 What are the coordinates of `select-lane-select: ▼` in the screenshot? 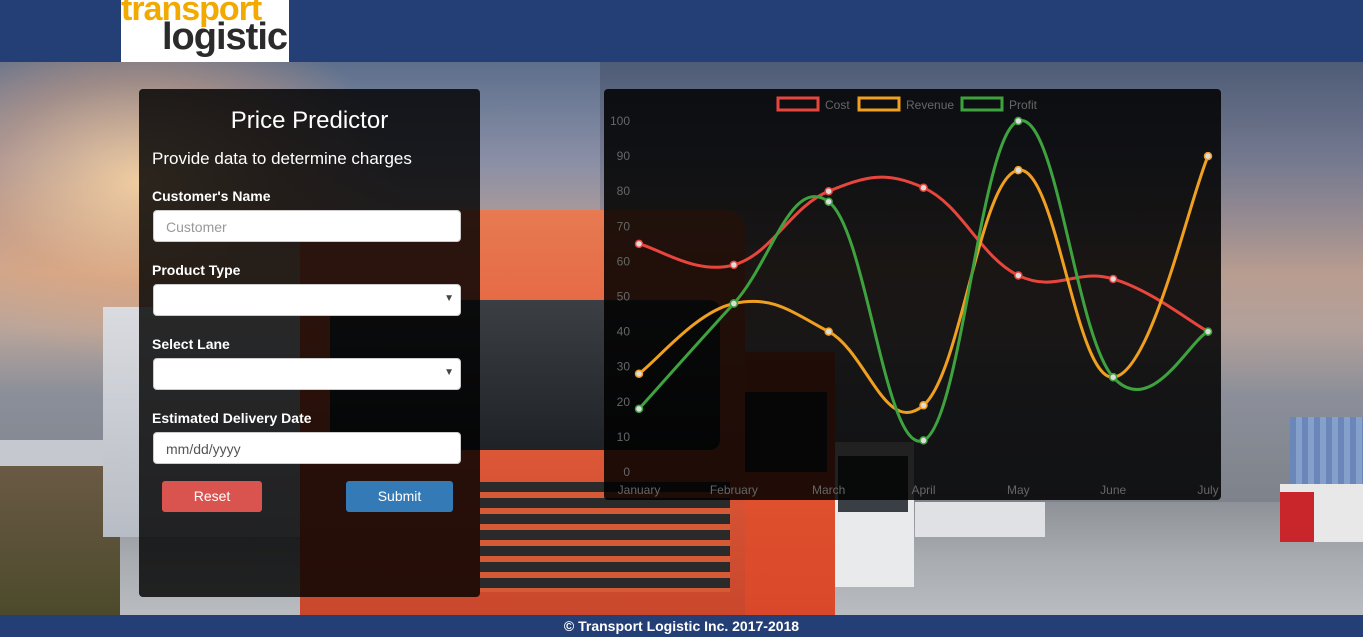 It's located at (307, 374).